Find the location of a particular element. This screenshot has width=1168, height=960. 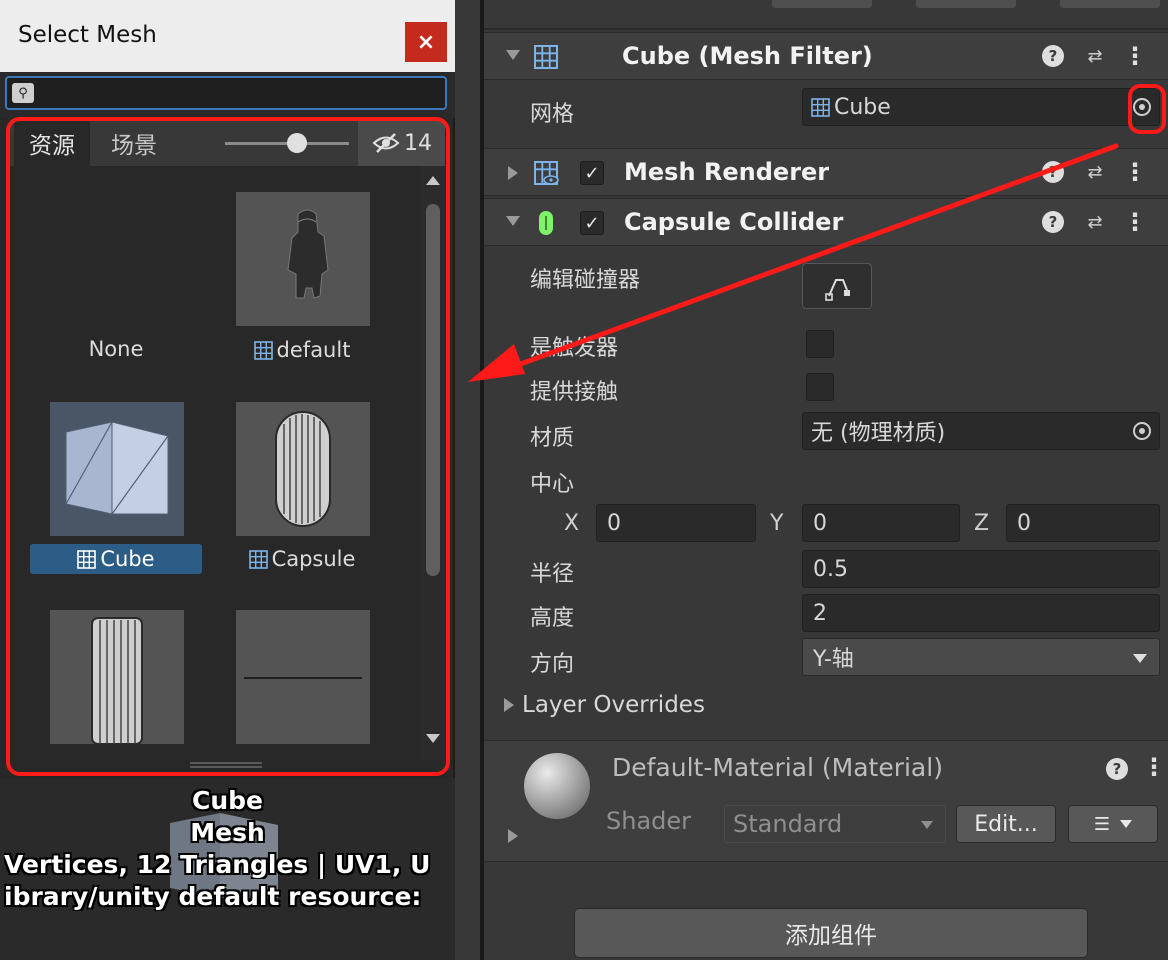

search-row: ⚲ is located at coordinates (227, 95).